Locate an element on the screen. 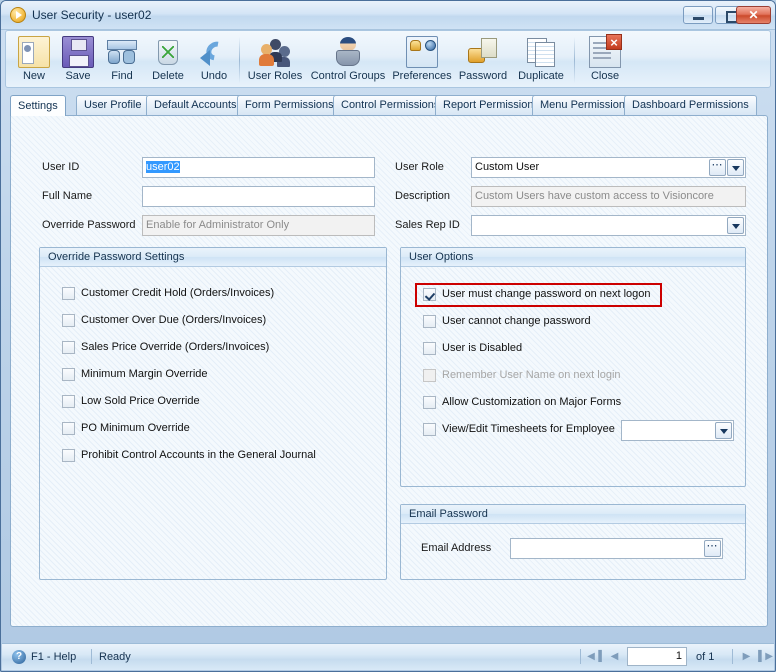  tab-dashboard-permissions: Dashboard Permissions is located at coordinates (690, 105).